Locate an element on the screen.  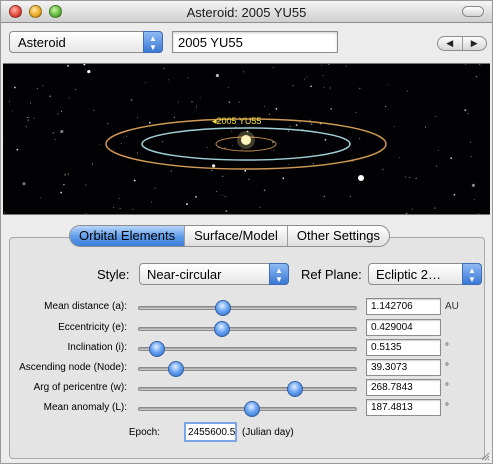
element-value-field: 0.429004 is located at coordinates (403, 327).